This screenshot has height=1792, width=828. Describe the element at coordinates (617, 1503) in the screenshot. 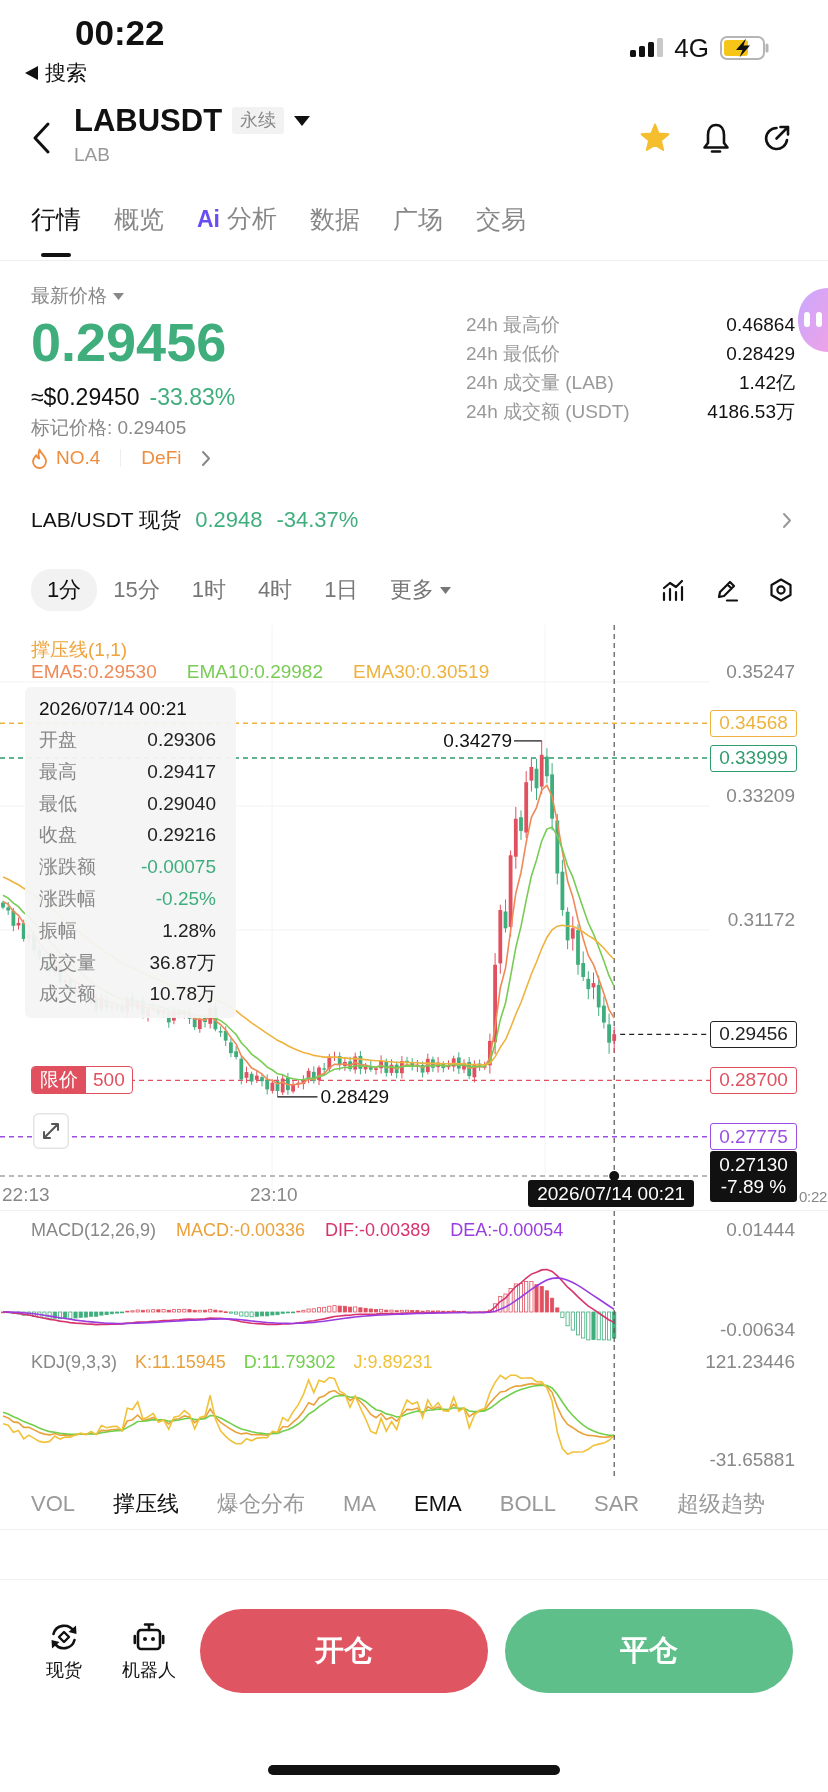

I see `indicator-tab: SAR` at that location.